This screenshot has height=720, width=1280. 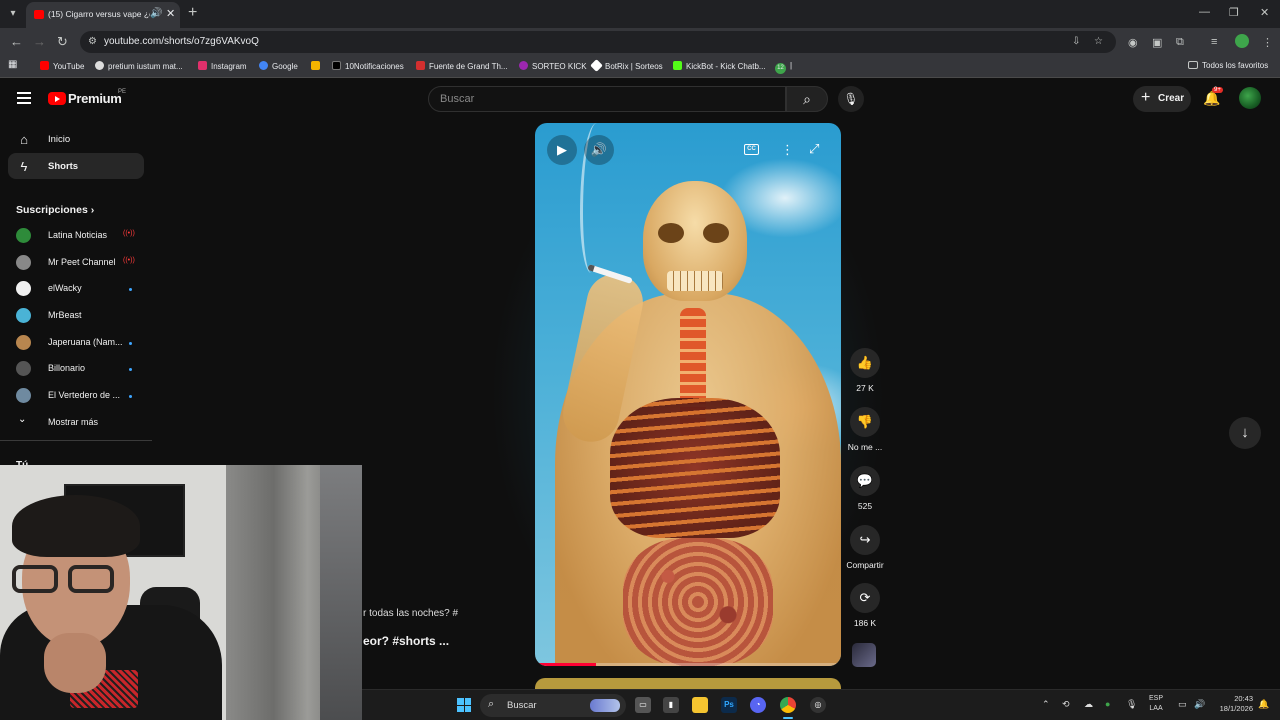 What do you see at coordinates (1228, 65) in the screenshot?
I see `all-bookmarks-folder: Todos los favoritos` at bounding box center [1228, 65].